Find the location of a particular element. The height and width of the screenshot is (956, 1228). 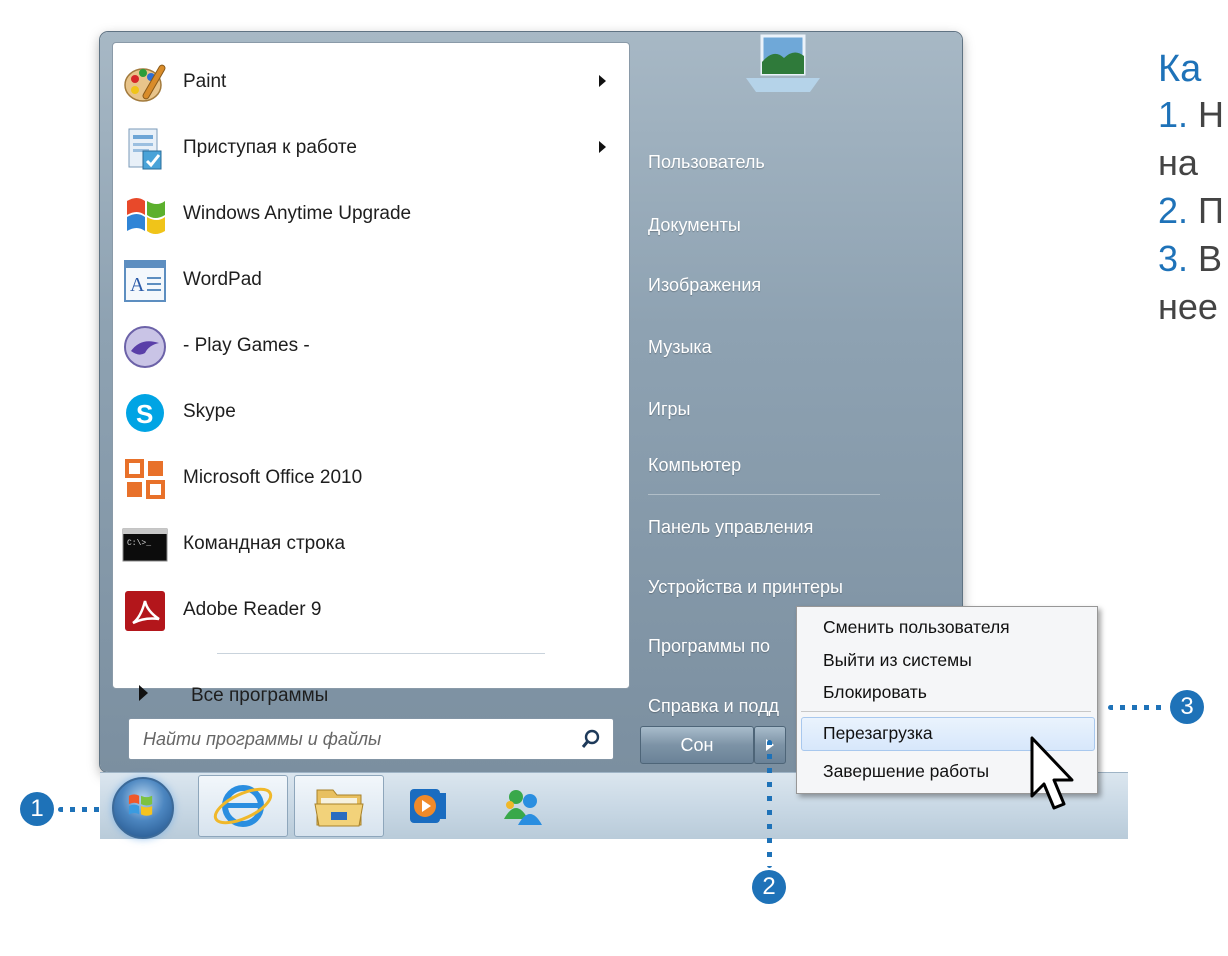

menu-item-shutdown: Завершение работы is located at coordinates (906, 771).